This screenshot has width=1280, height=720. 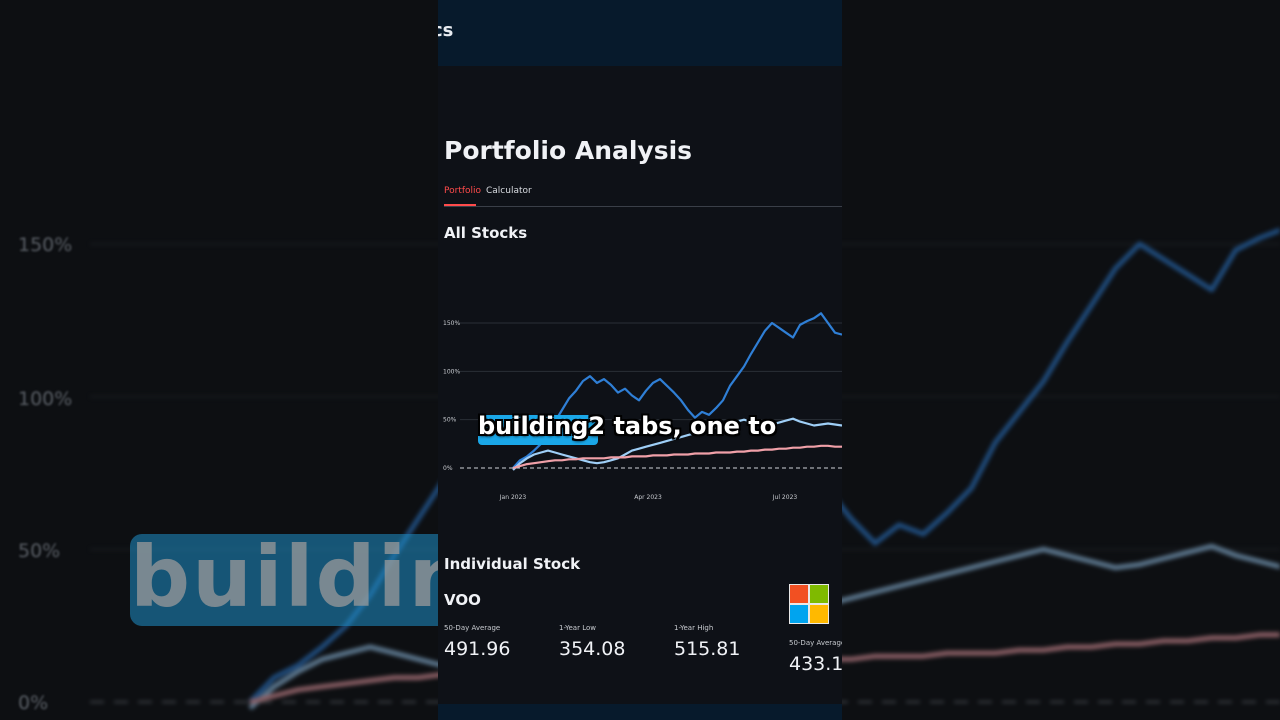 I want to click on bg-y-tick-0: 0%, so click(x=33, y=703).